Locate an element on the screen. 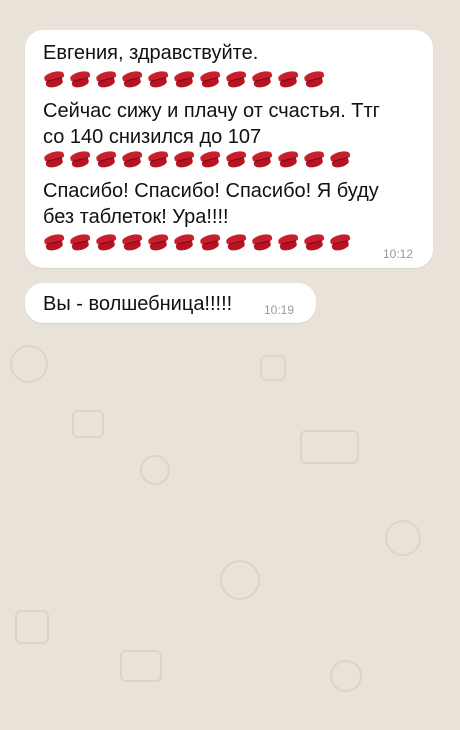 The image size is (460, 730). message-line: без таблеток! Ура!!!! is located at coordinates (136, 217).